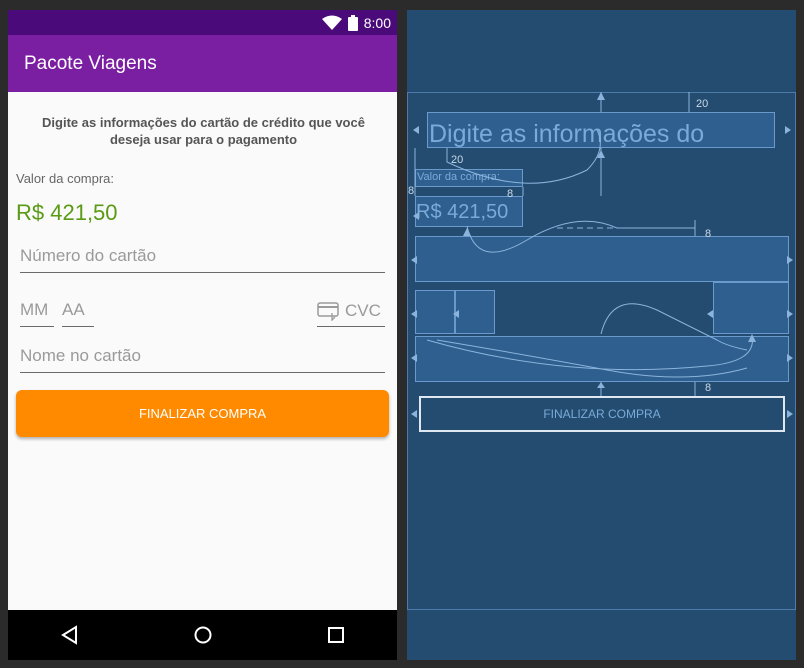 This screenshot has height=668, width=804. Describe the element at coordinates (65, 178) in the screenshot. I see `amount-label: Valor da compra:` at that location.